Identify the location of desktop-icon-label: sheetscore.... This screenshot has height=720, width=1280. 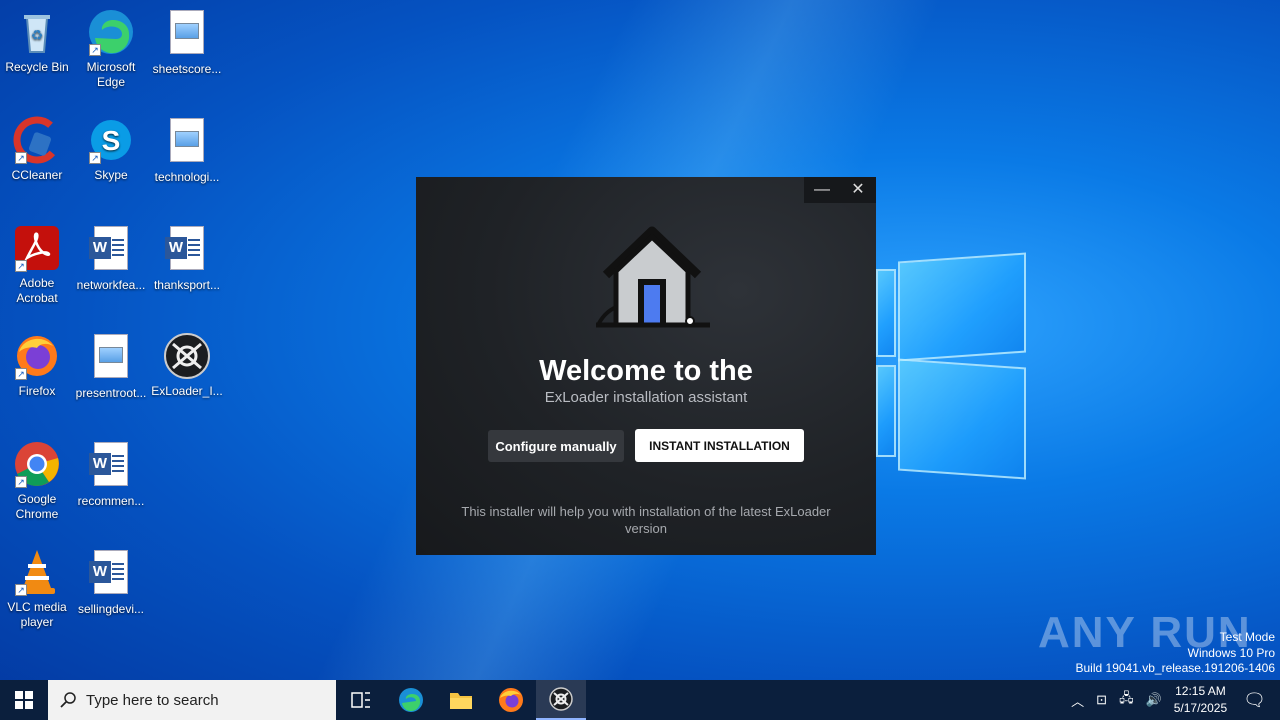
(187, 69).